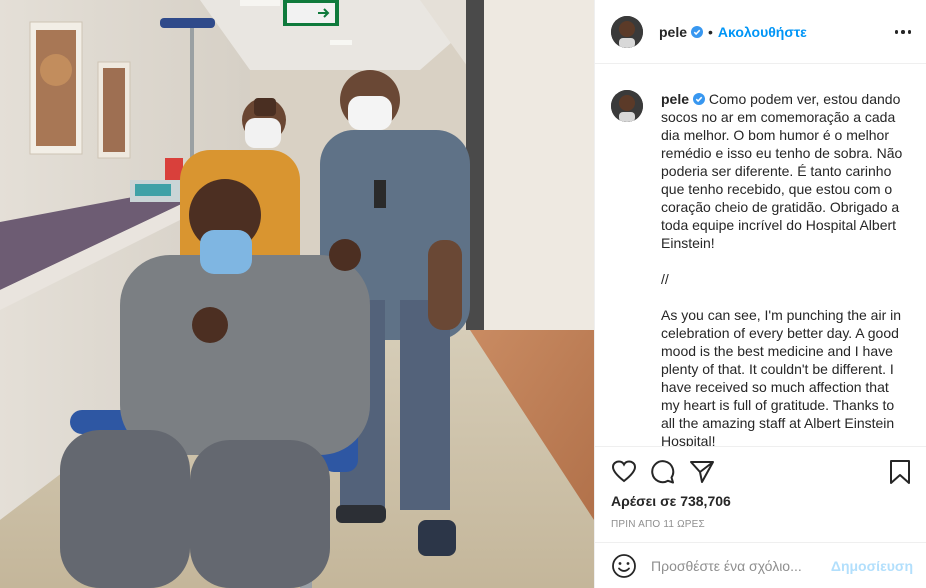  What do you see at coordinates (627, 106) in the screenshot?
I see `caption-avatar` at bounding box center [627, 106].